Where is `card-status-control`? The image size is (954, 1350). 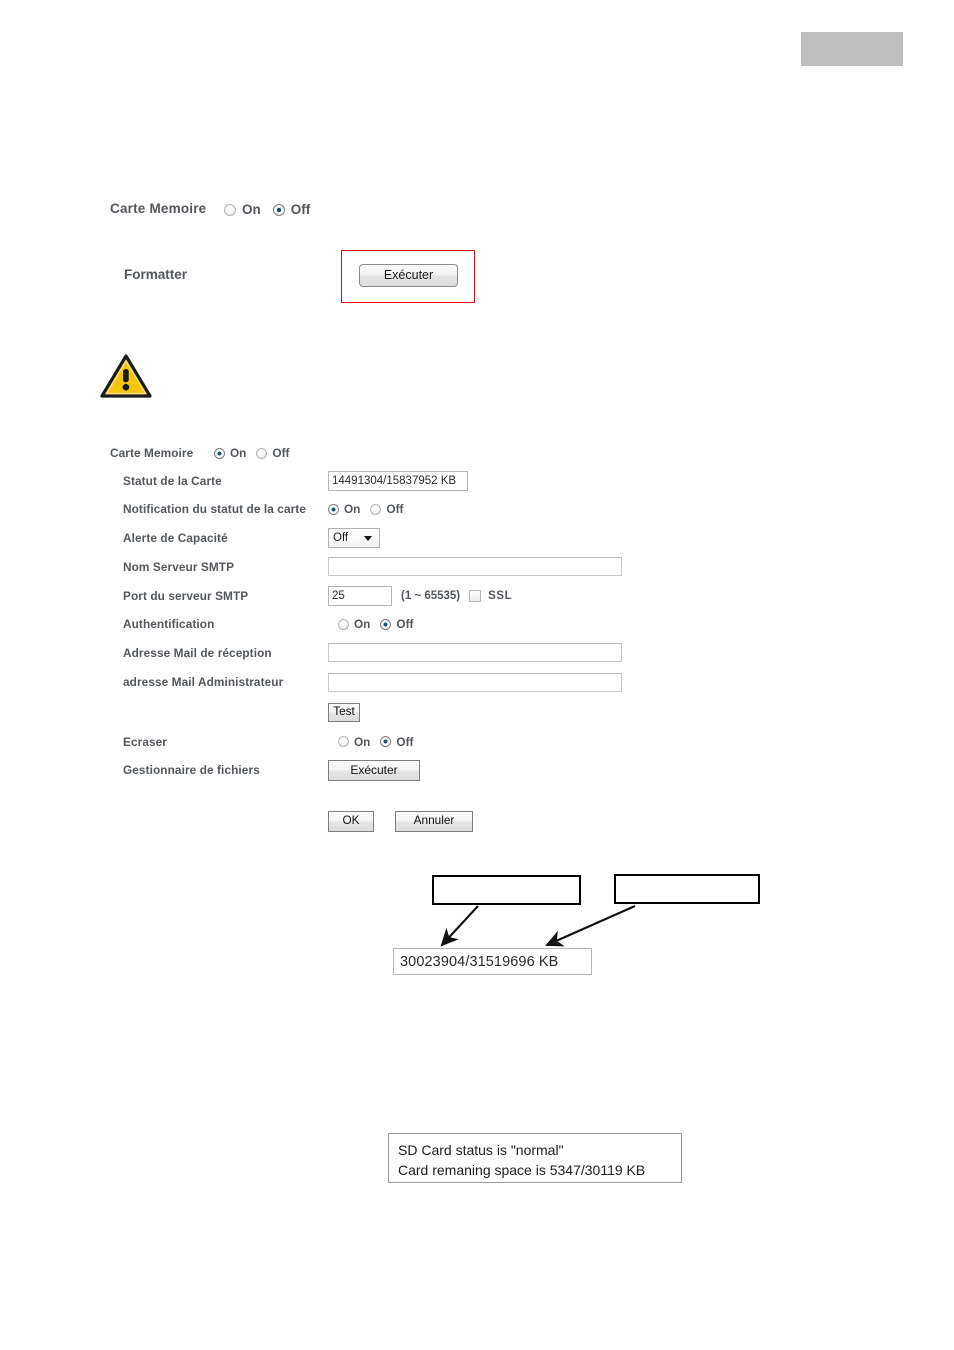 card-status-control is located at coordinates (398, 480).